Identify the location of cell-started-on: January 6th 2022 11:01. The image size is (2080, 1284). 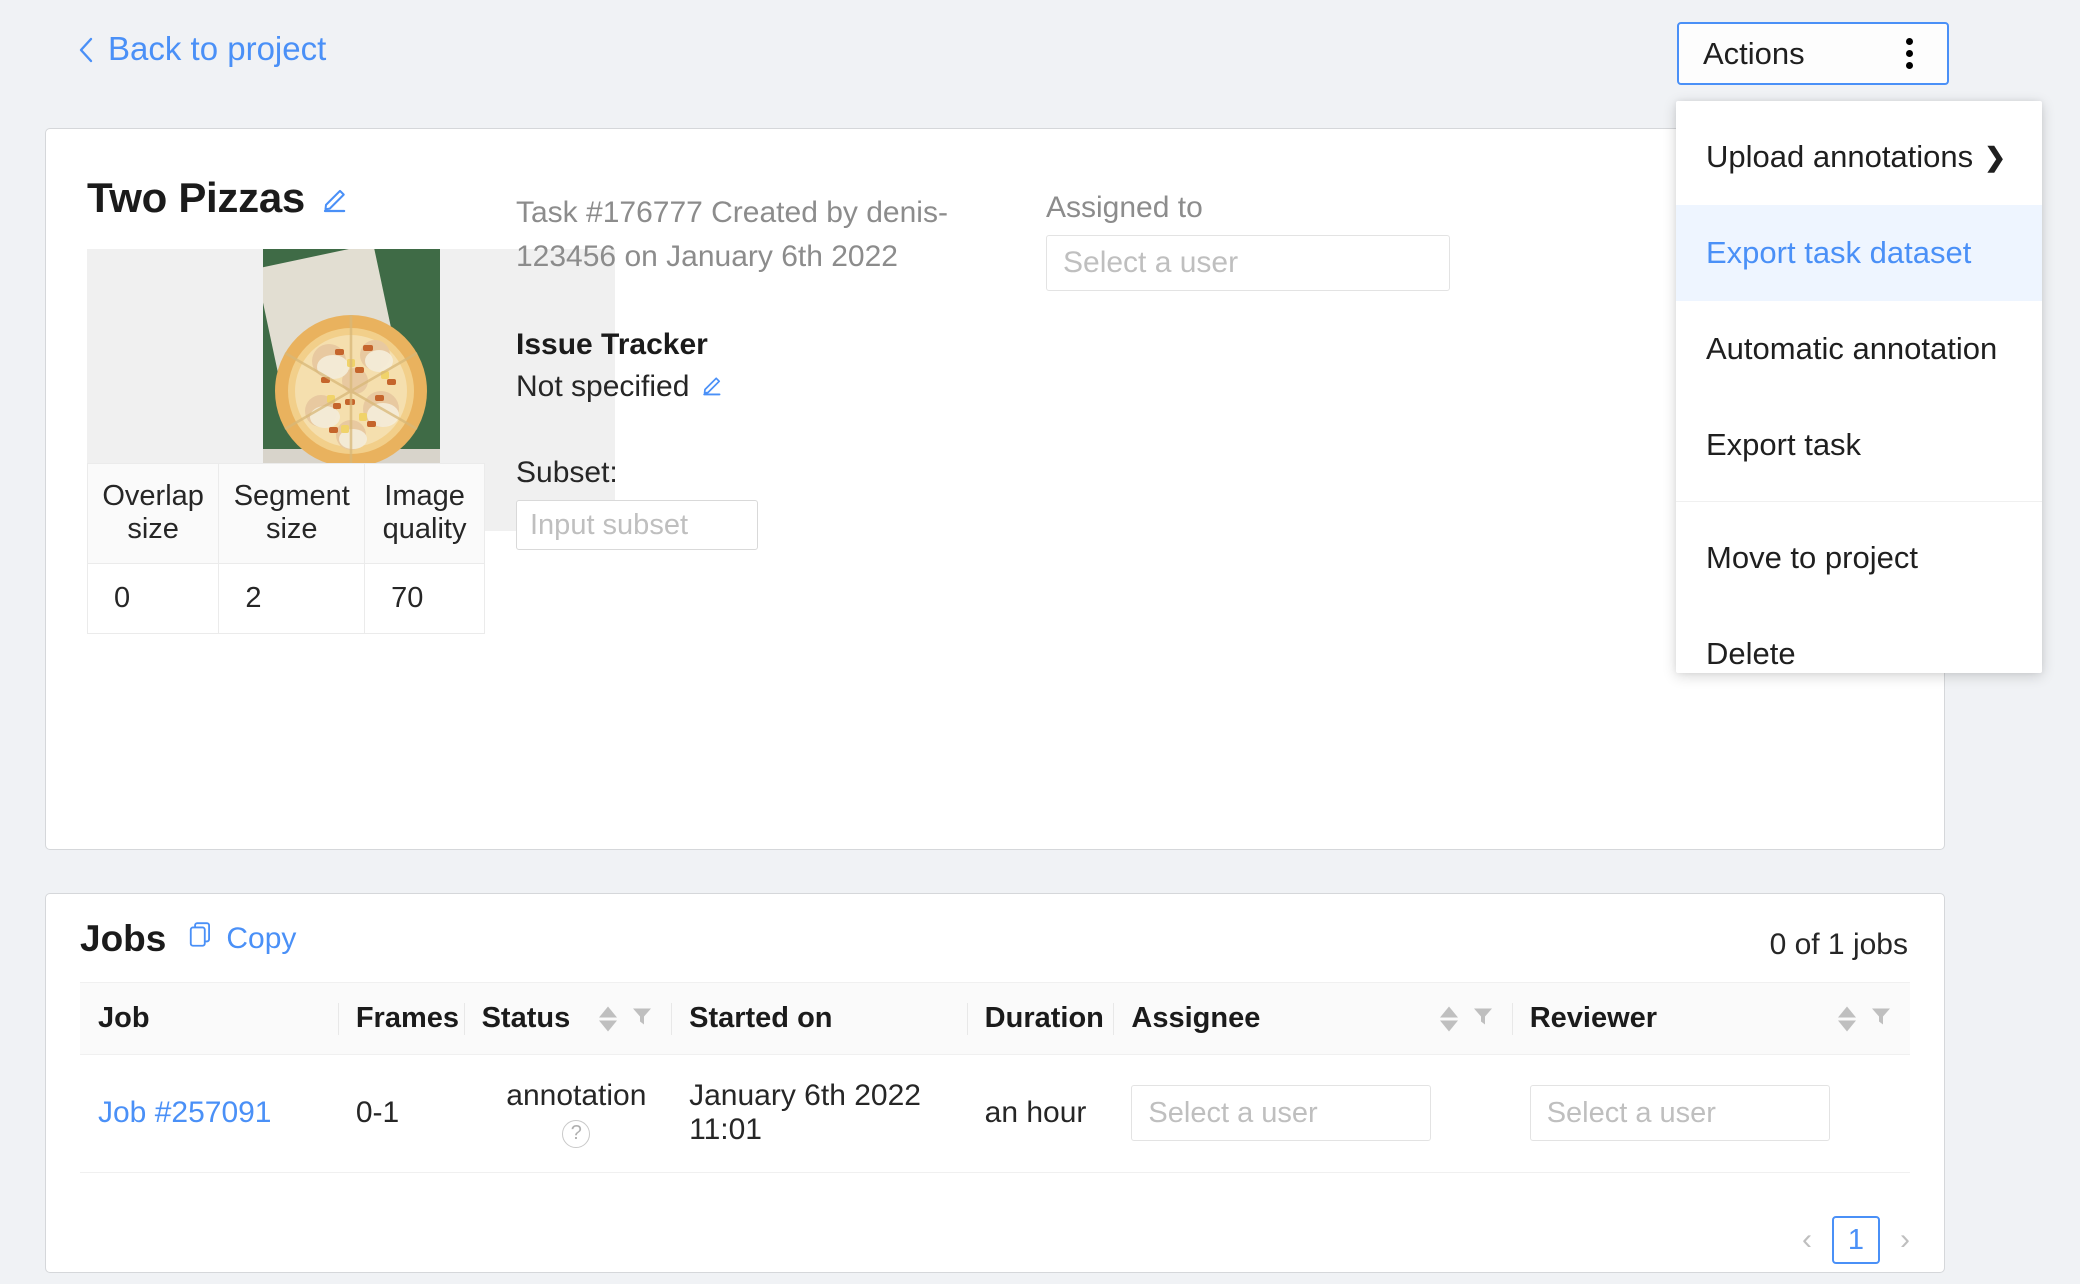
(819, 1113).